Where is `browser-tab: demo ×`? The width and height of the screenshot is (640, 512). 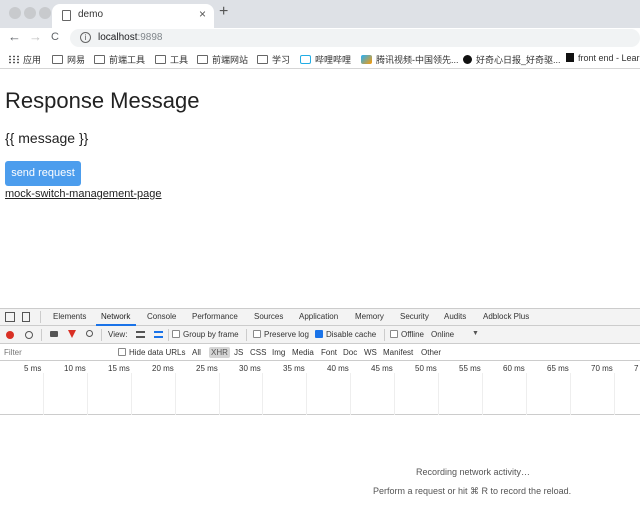
browser-tab: demo × is located at coordinates (133, 16).